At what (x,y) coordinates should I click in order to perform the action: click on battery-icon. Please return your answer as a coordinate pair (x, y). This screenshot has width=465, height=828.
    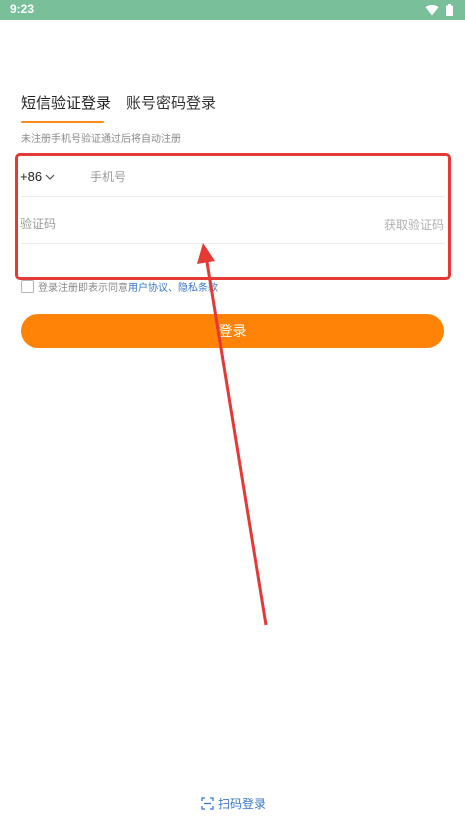
    Looking at the image, I should click on (449, 10).